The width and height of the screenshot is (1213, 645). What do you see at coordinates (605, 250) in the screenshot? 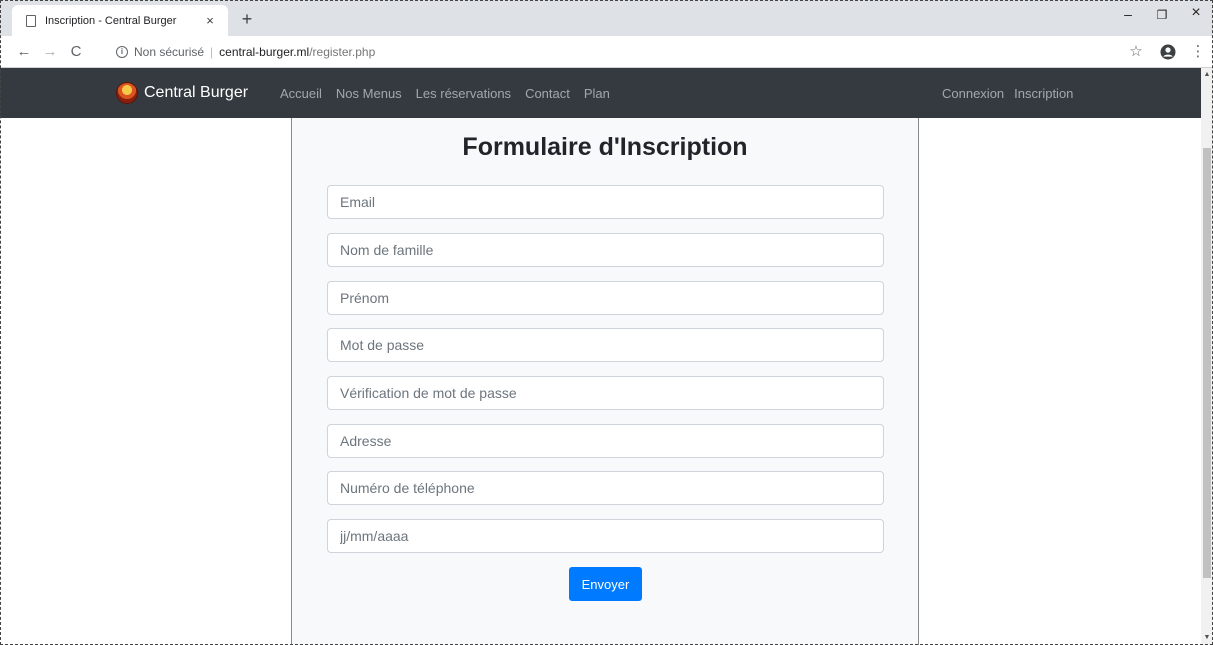
I see `last-name-field` at bounding box center [605, 250].